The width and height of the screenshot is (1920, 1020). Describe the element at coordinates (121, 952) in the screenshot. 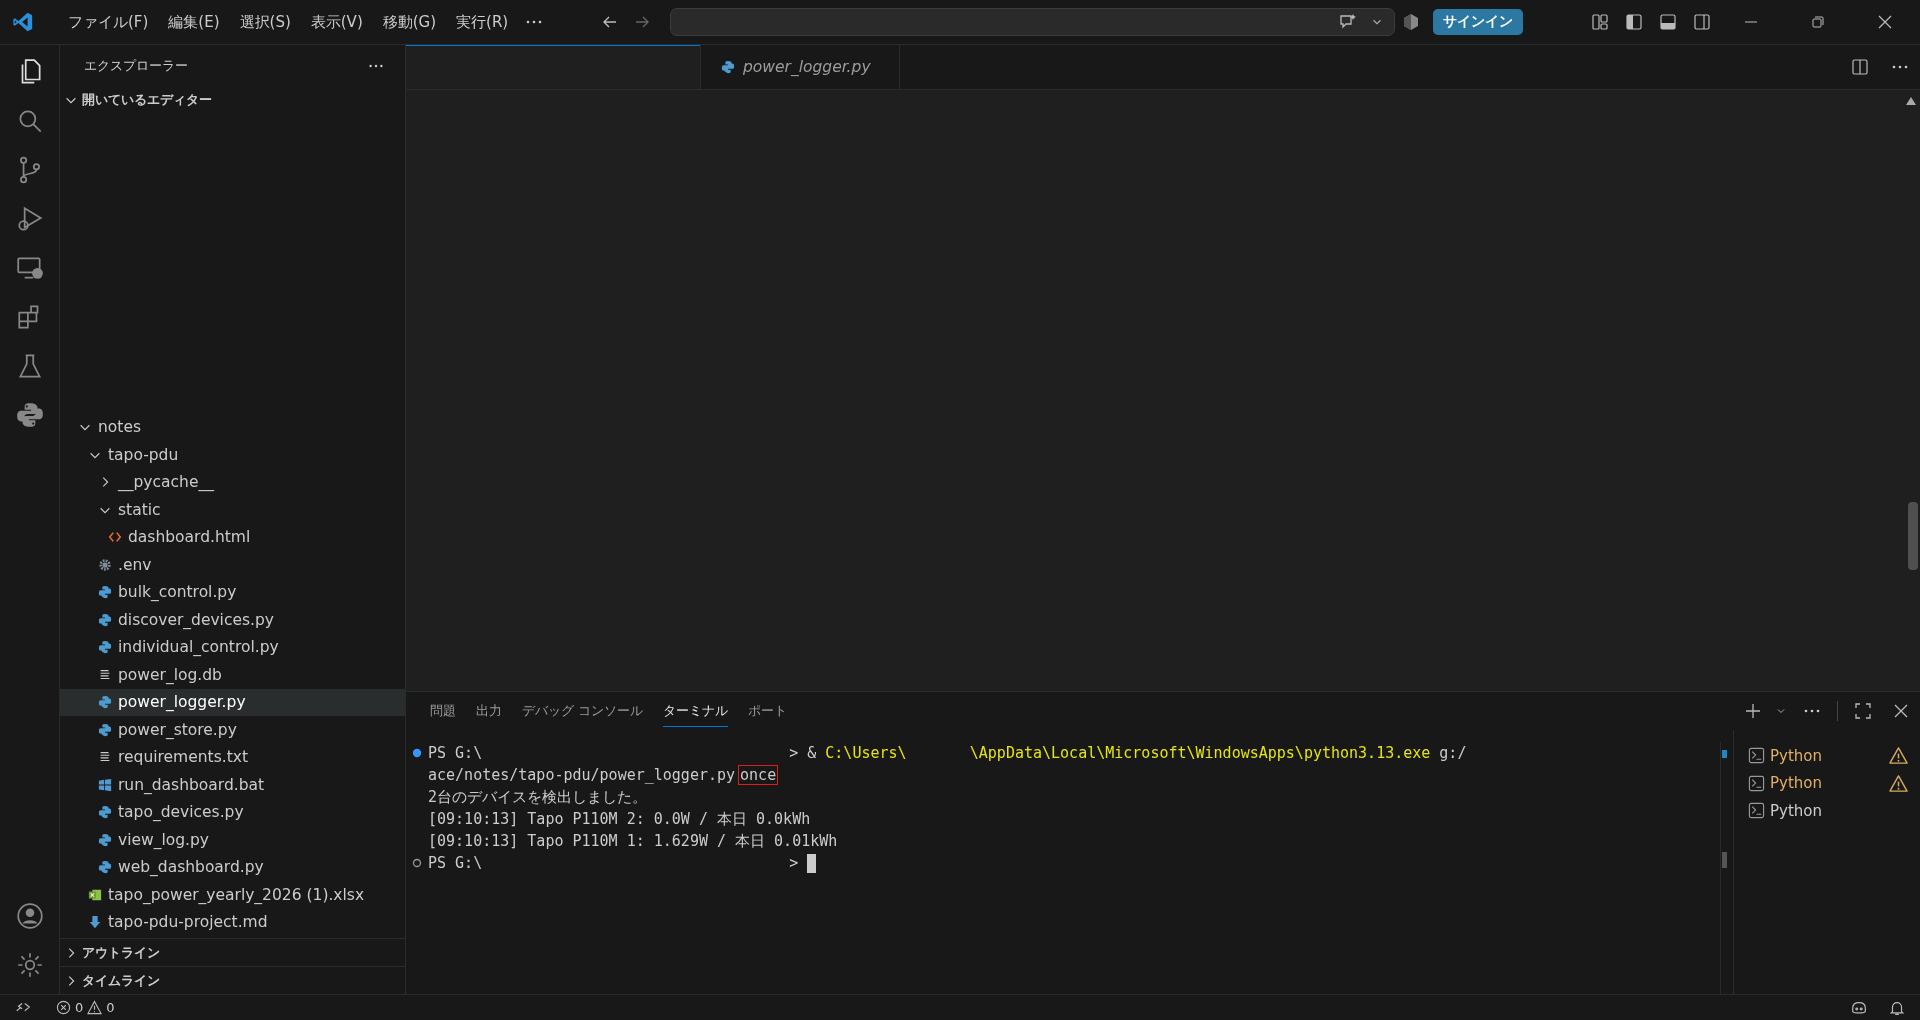

I see `section-label: アウトライン` at that location.